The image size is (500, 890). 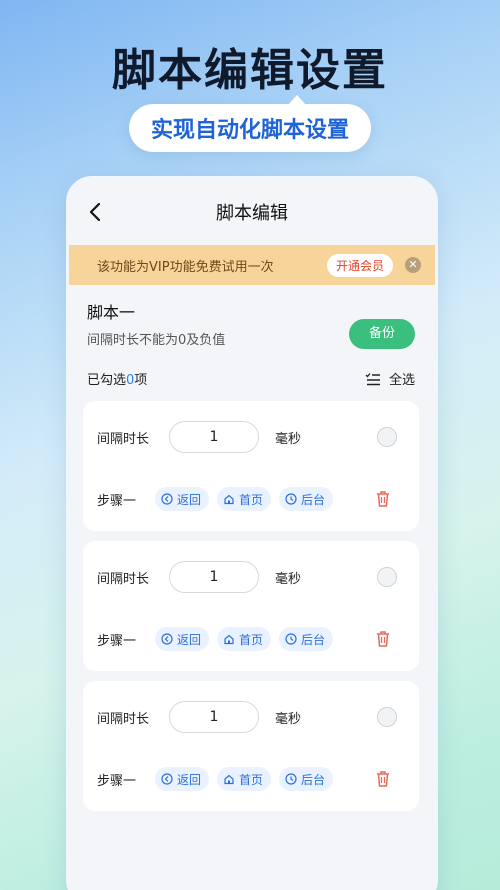 I want to click on close-icon: ✕, so click(x=413, y=265).